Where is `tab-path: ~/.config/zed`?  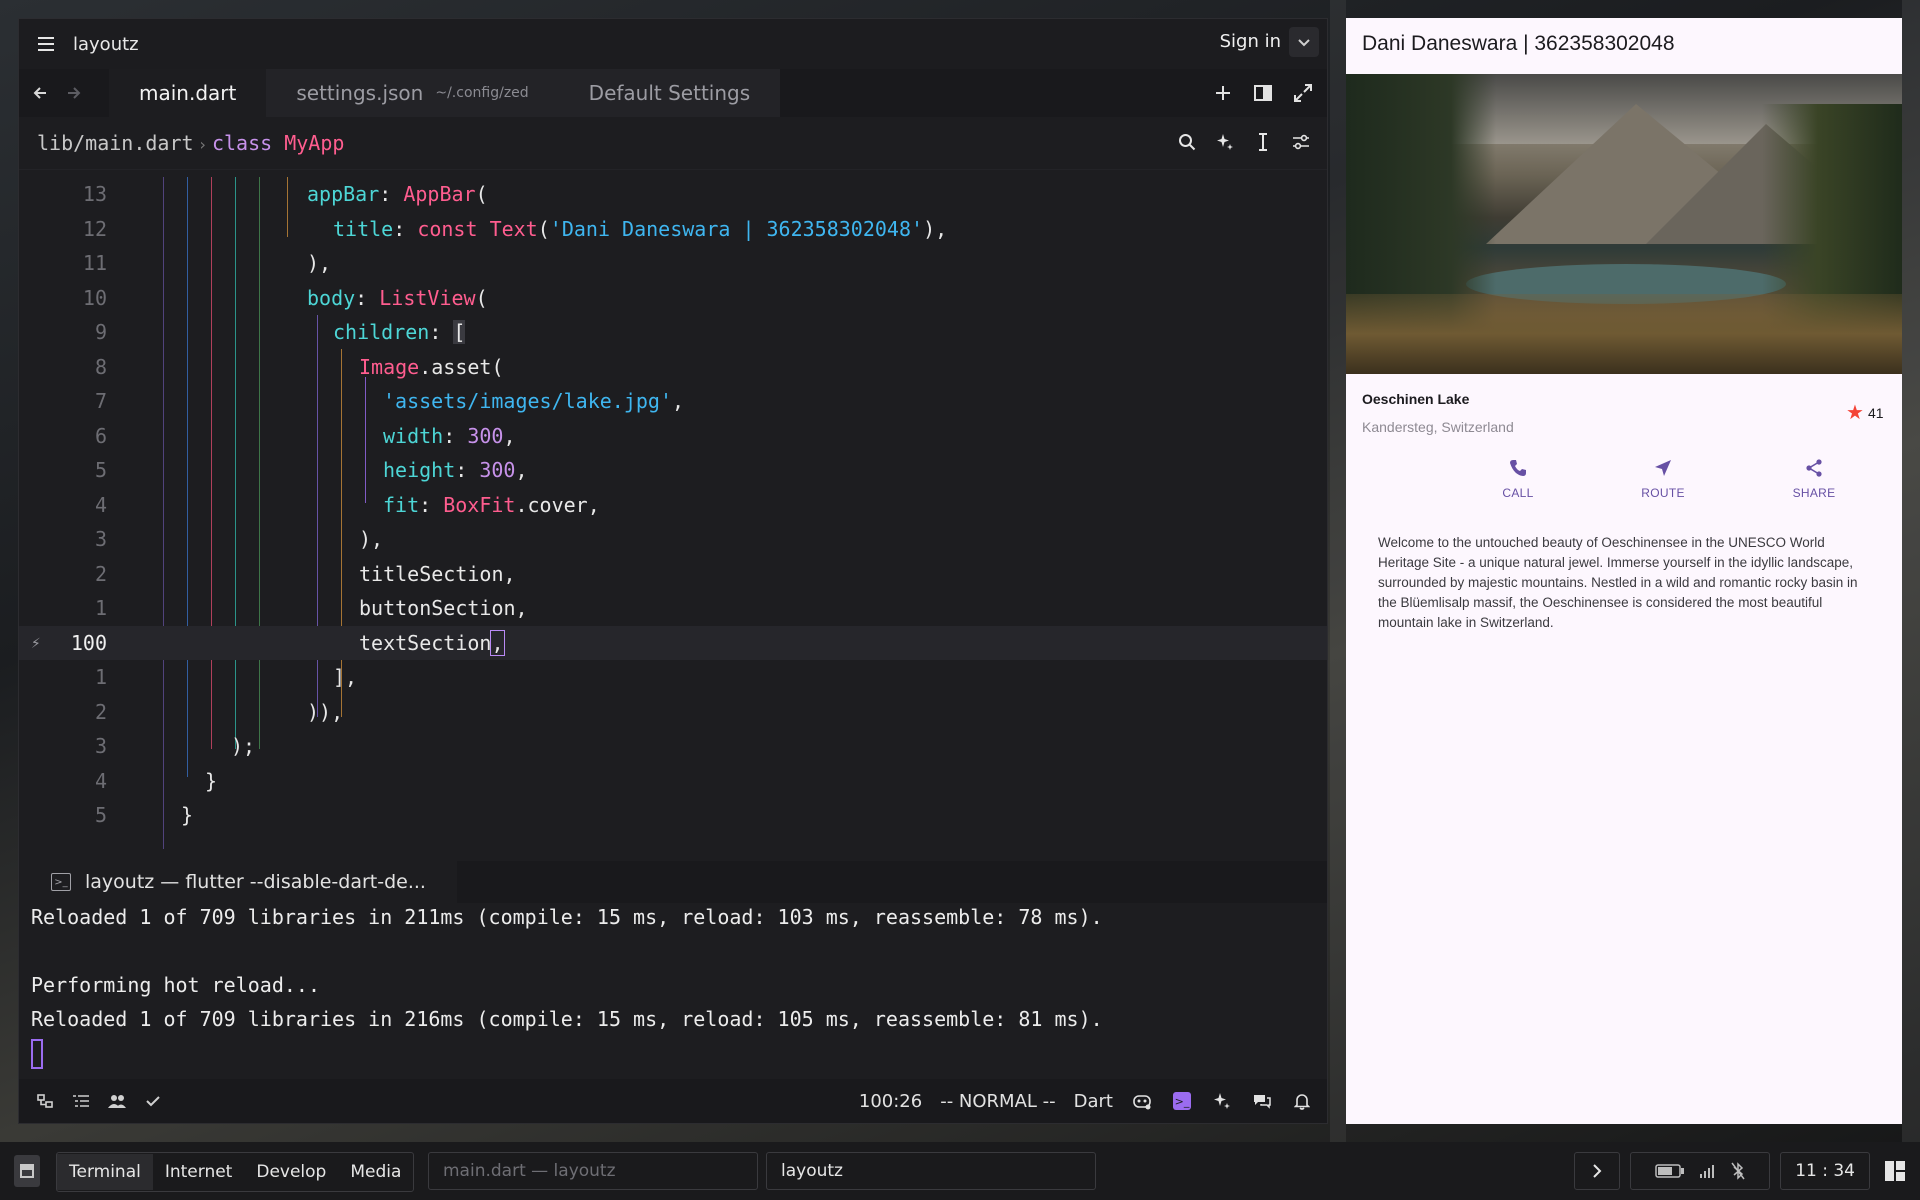
tab-path: ~/.config/zed is located at coordinates (482, 93).